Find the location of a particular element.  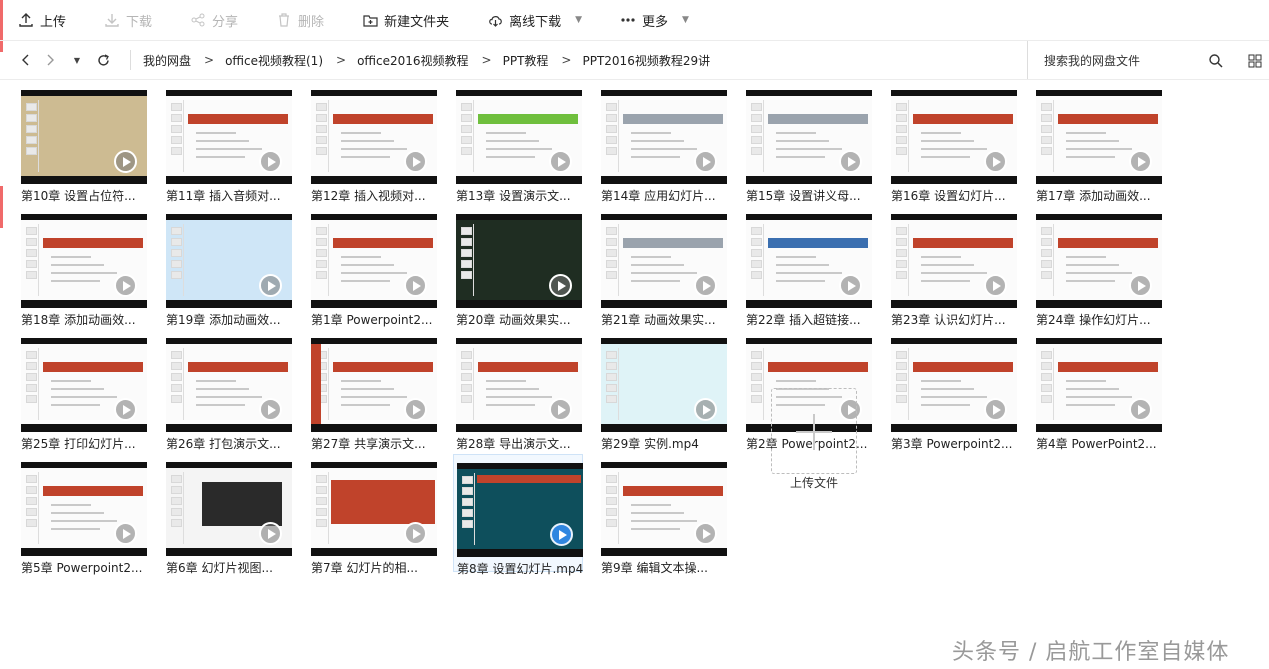

forward-arrow-icon is located at coordinates (51, 60).